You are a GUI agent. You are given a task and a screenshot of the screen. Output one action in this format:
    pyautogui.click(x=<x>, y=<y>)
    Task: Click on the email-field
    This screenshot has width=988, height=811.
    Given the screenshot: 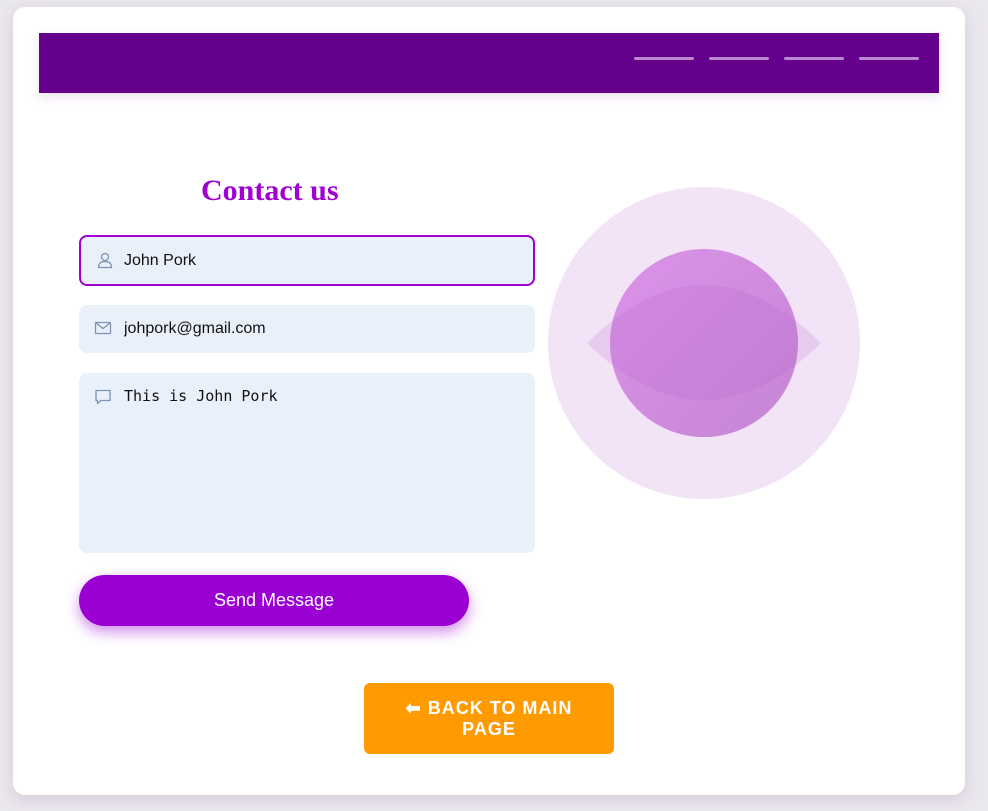 What is the action you would take?
    pyautogui.click(x=307, y=329)
    